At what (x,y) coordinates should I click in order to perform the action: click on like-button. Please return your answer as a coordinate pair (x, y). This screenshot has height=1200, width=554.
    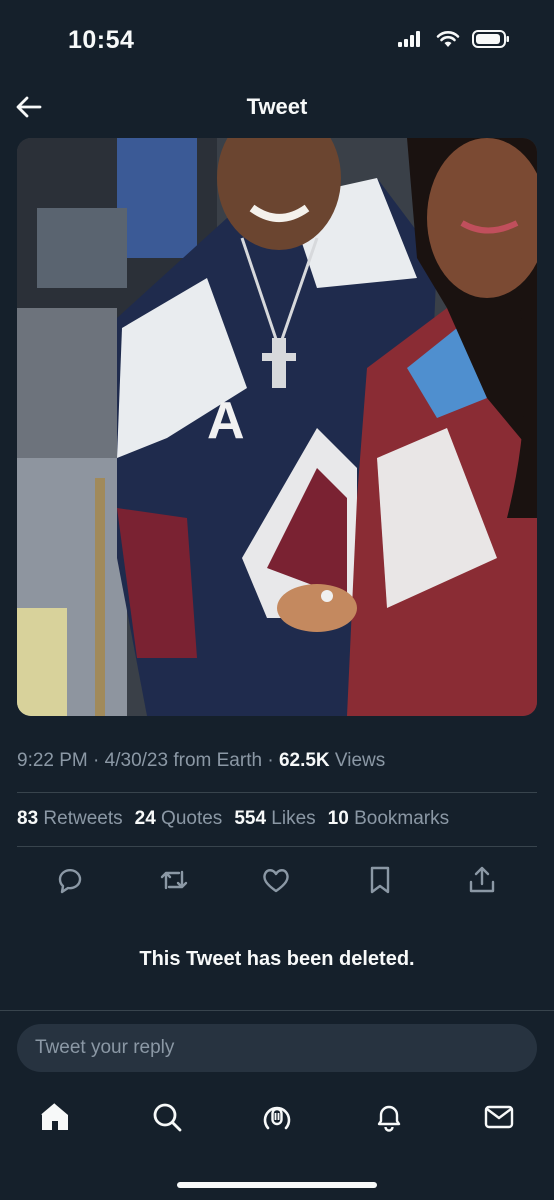
    Looking at the image, I should click on (276, 880).